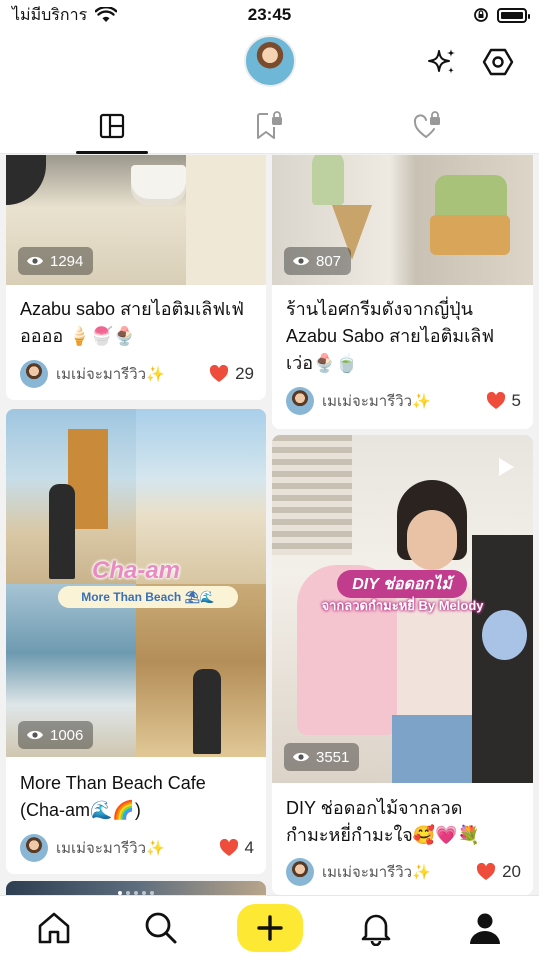  What do you see at coordinates (270, 61) in the screenshot?
I see `profile-avatar` at bounding box center [270, 61].